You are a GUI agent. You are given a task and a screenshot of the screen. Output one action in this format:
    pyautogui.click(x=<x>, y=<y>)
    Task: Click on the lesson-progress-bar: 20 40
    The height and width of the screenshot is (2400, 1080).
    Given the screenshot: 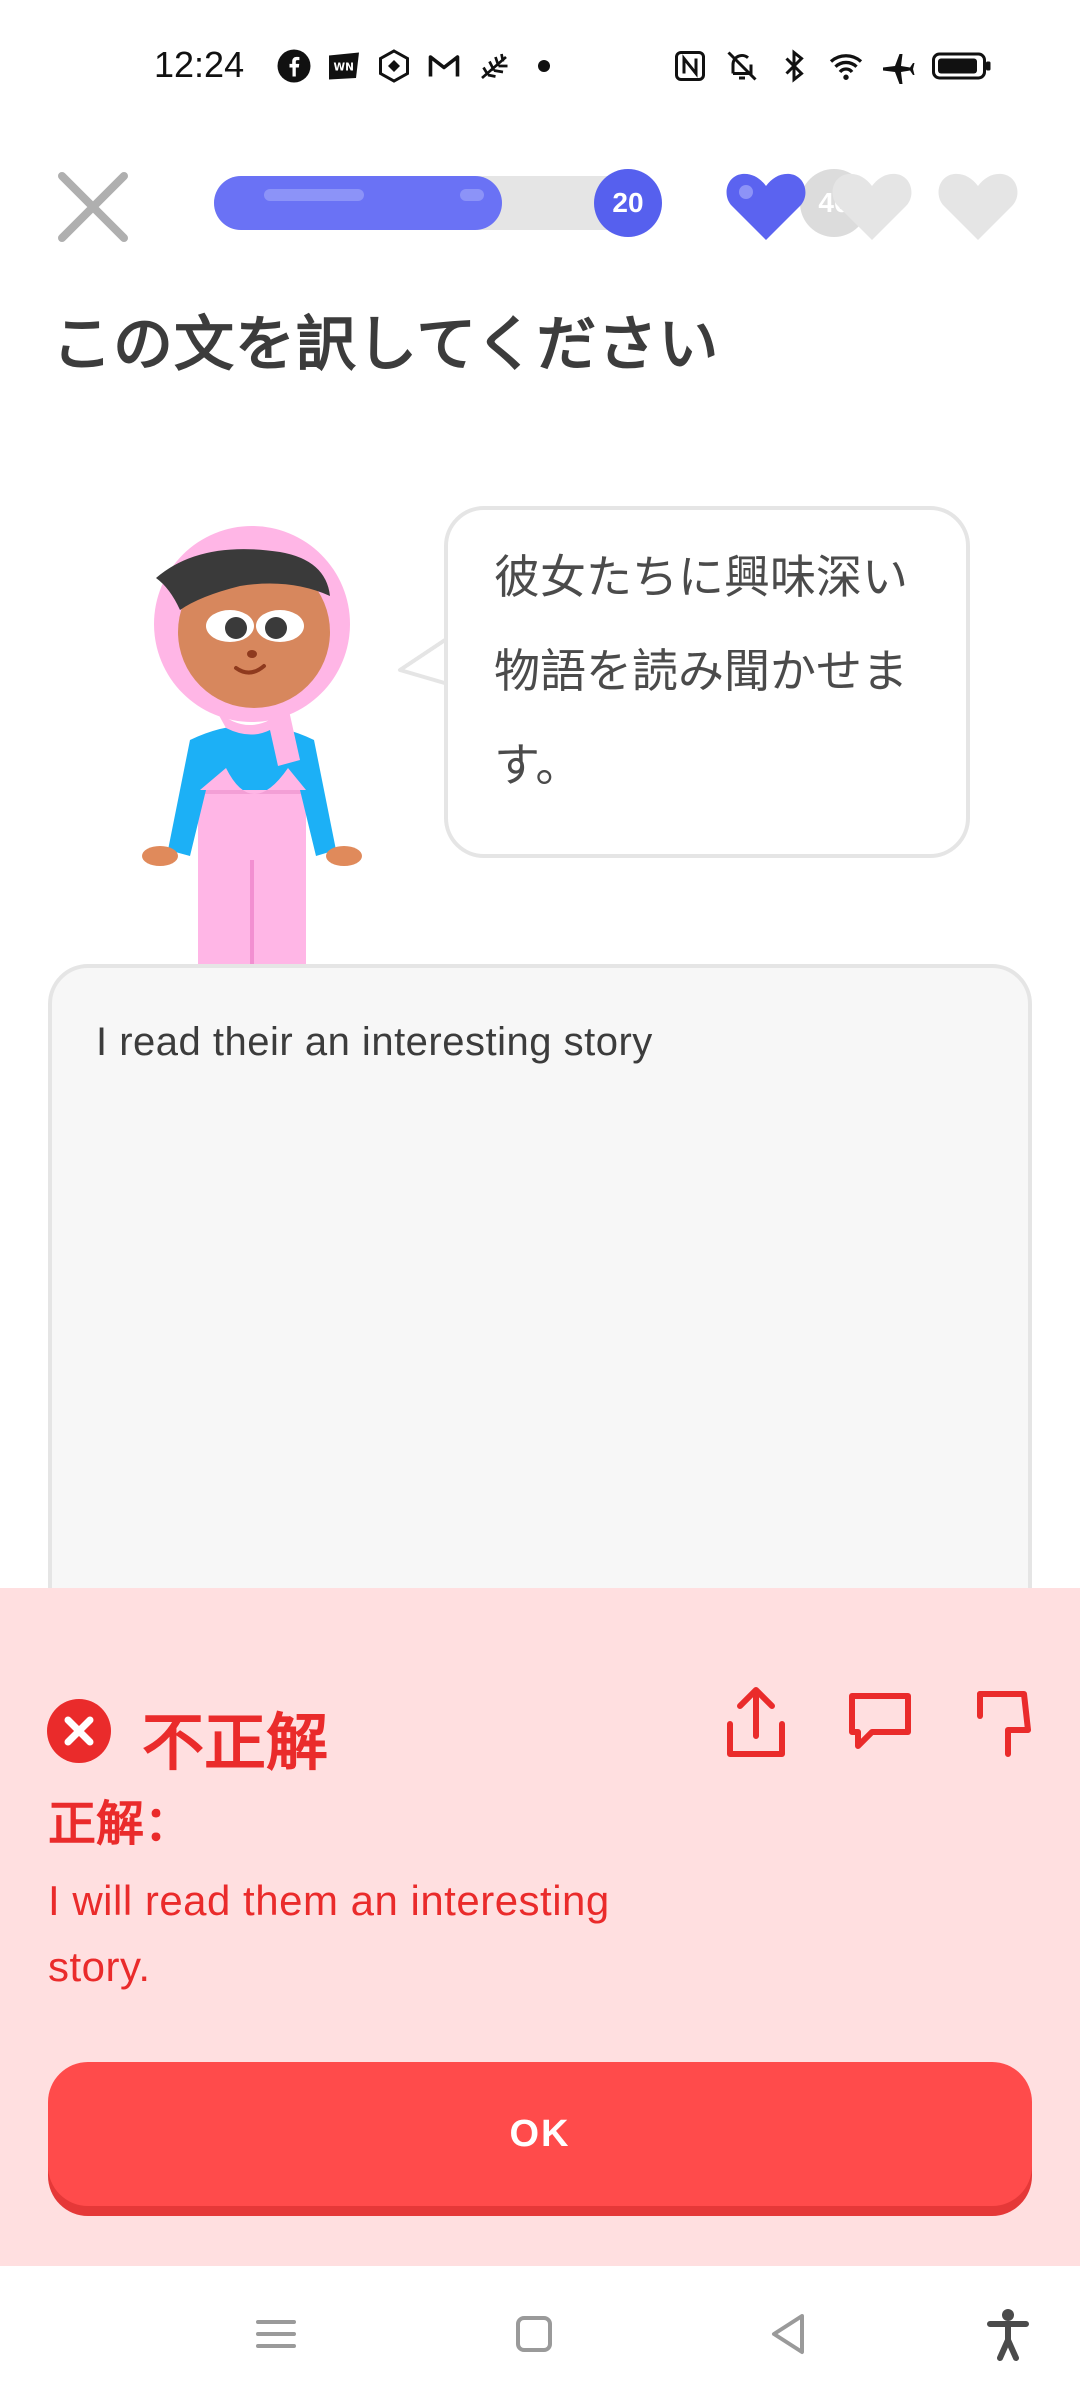 What is the action you would take?
    pyautogui.click(x=541, y=203)
    